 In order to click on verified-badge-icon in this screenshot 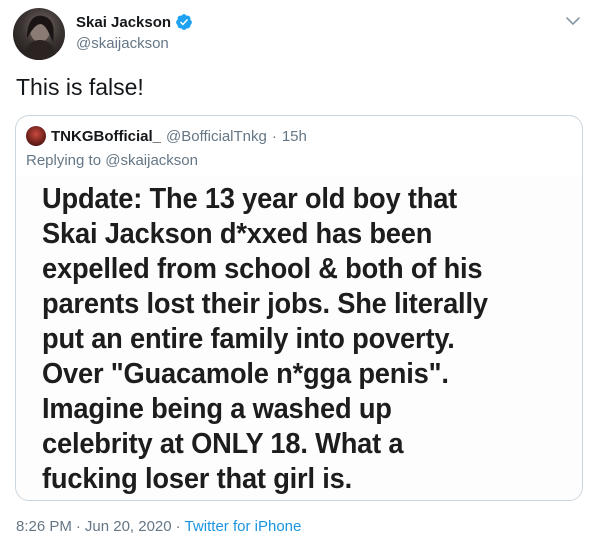, I will do `click(184, 22)`.